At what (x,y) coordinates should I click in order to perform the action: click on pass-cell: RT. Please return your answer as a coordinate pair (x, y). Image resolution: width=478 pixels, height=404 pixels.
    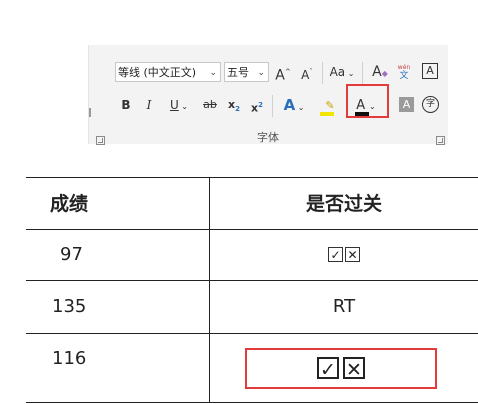
    Looking at the image, I should click on (344, 306).